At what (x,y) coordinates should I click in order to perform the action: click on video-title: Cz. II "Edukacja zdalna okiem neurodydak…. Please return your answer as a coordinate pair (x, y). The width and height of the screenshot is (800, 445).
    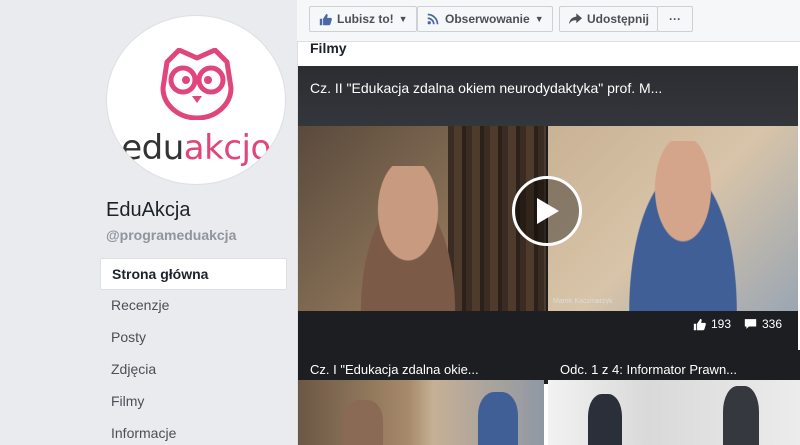
    Looking at the image, I should click on (486, 88).